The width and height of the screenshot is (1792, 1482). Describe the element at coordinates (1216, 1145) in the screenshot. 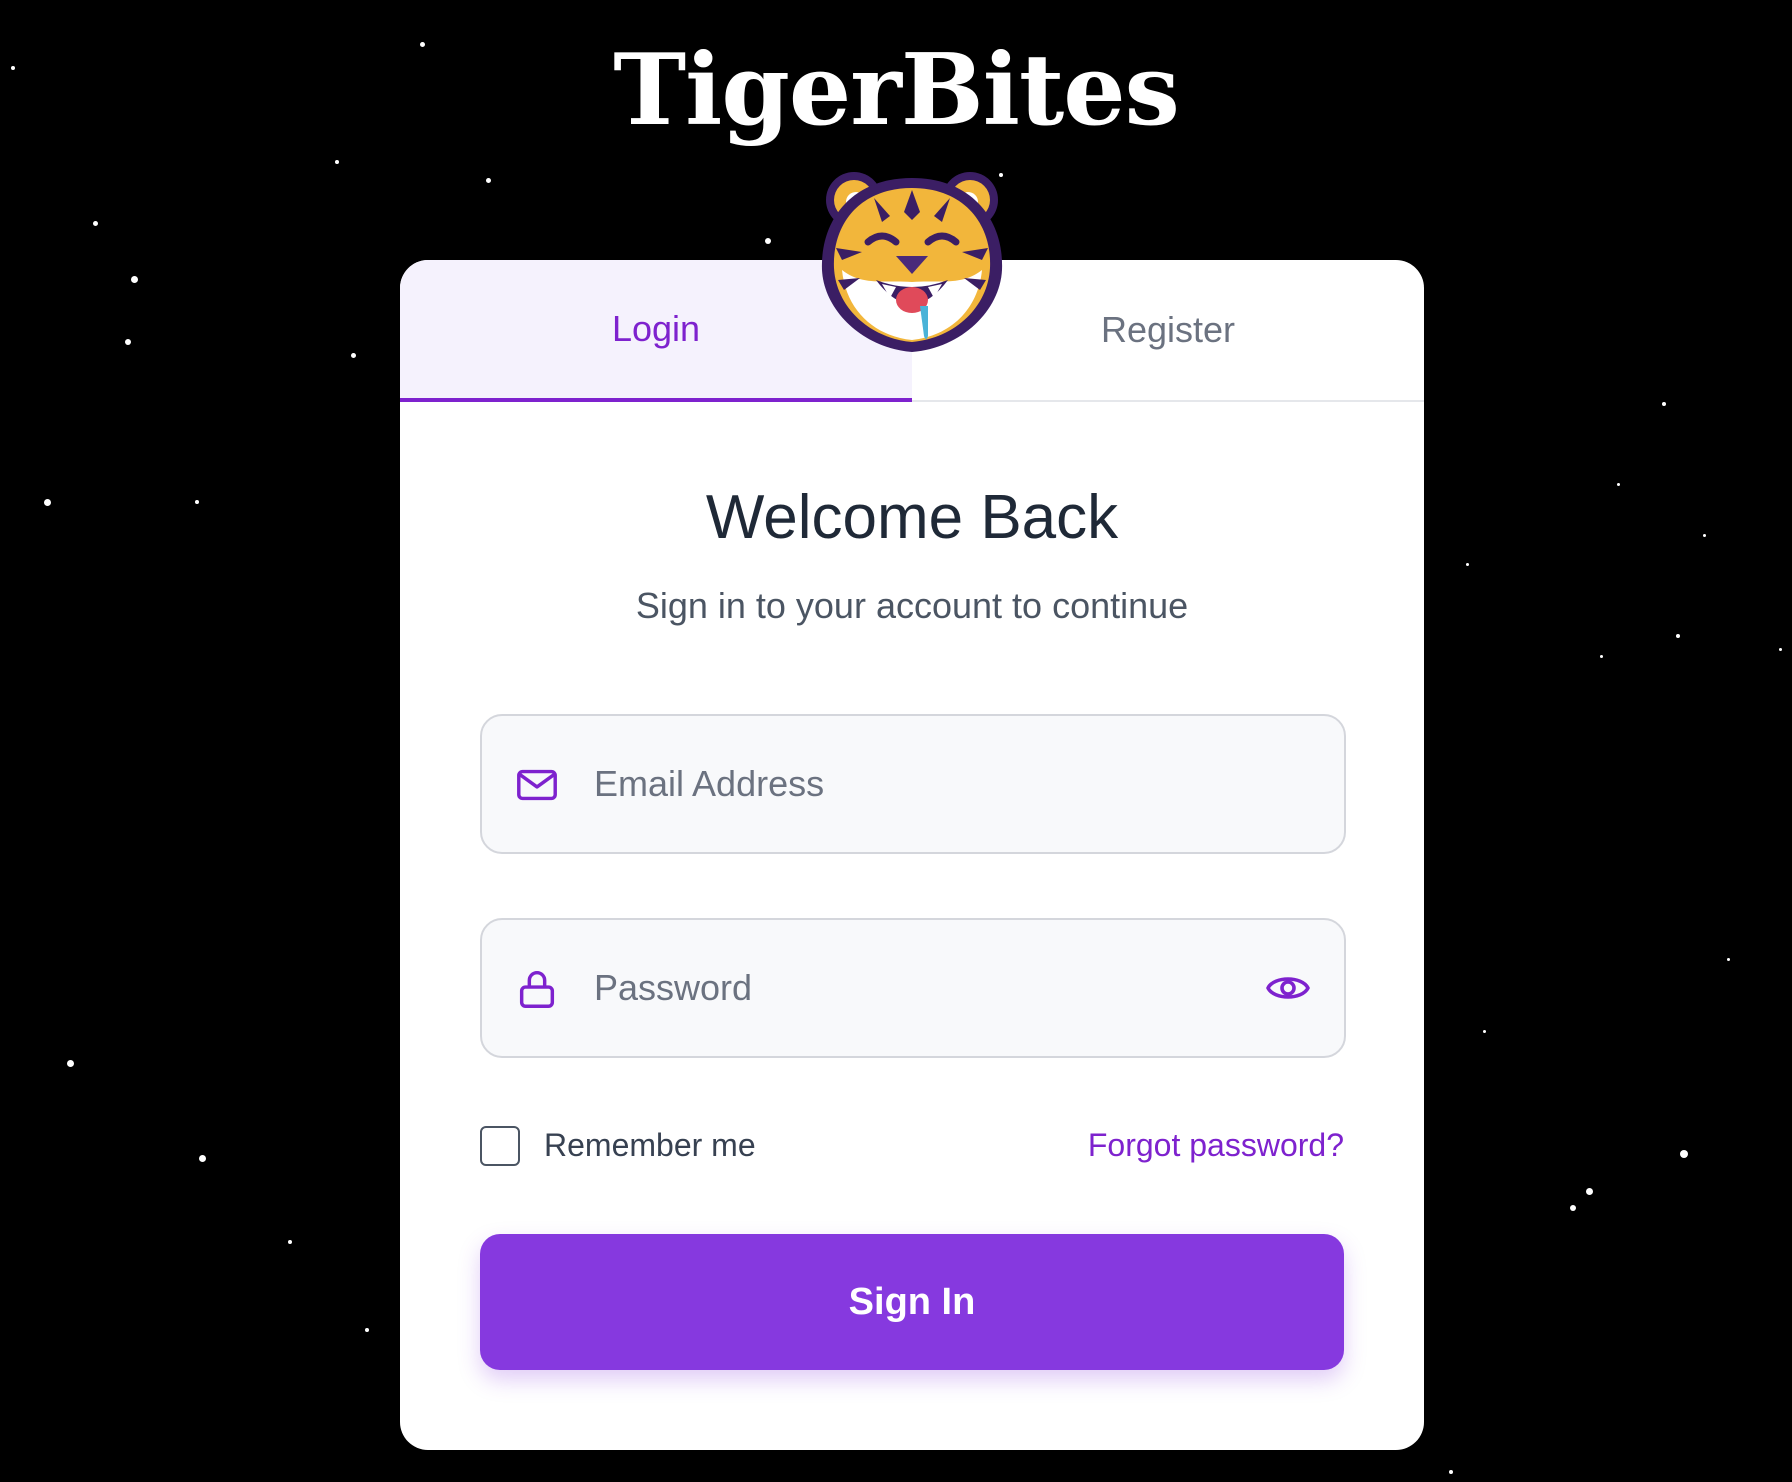

I see `forgot-password-link: Forgot password?` at that location.